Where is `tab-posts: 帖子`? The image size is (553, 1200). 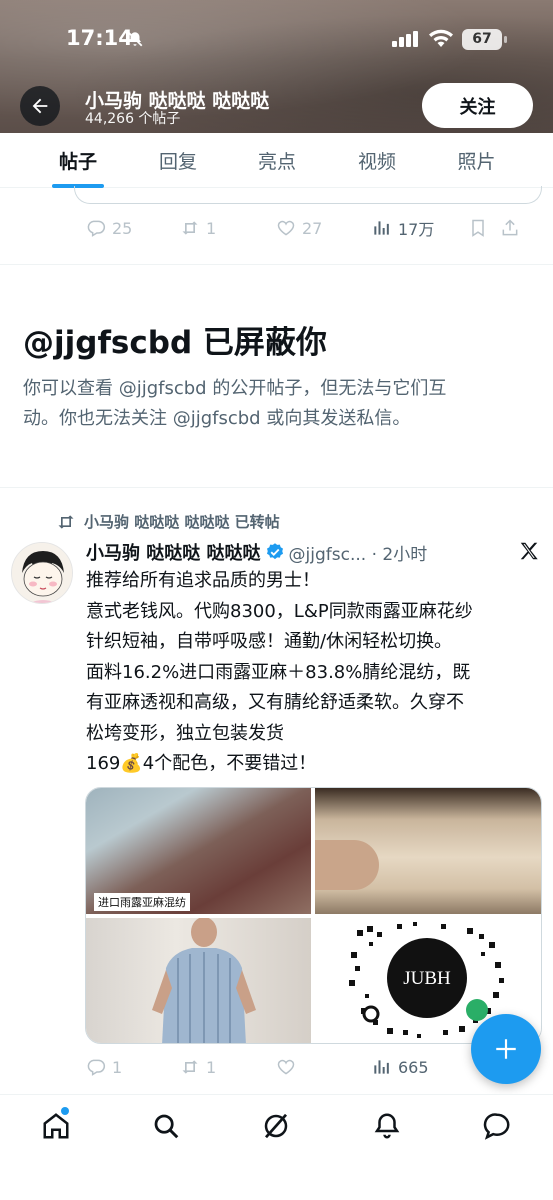
tab-posts: 帖子 is located at coordinates (78, 160).